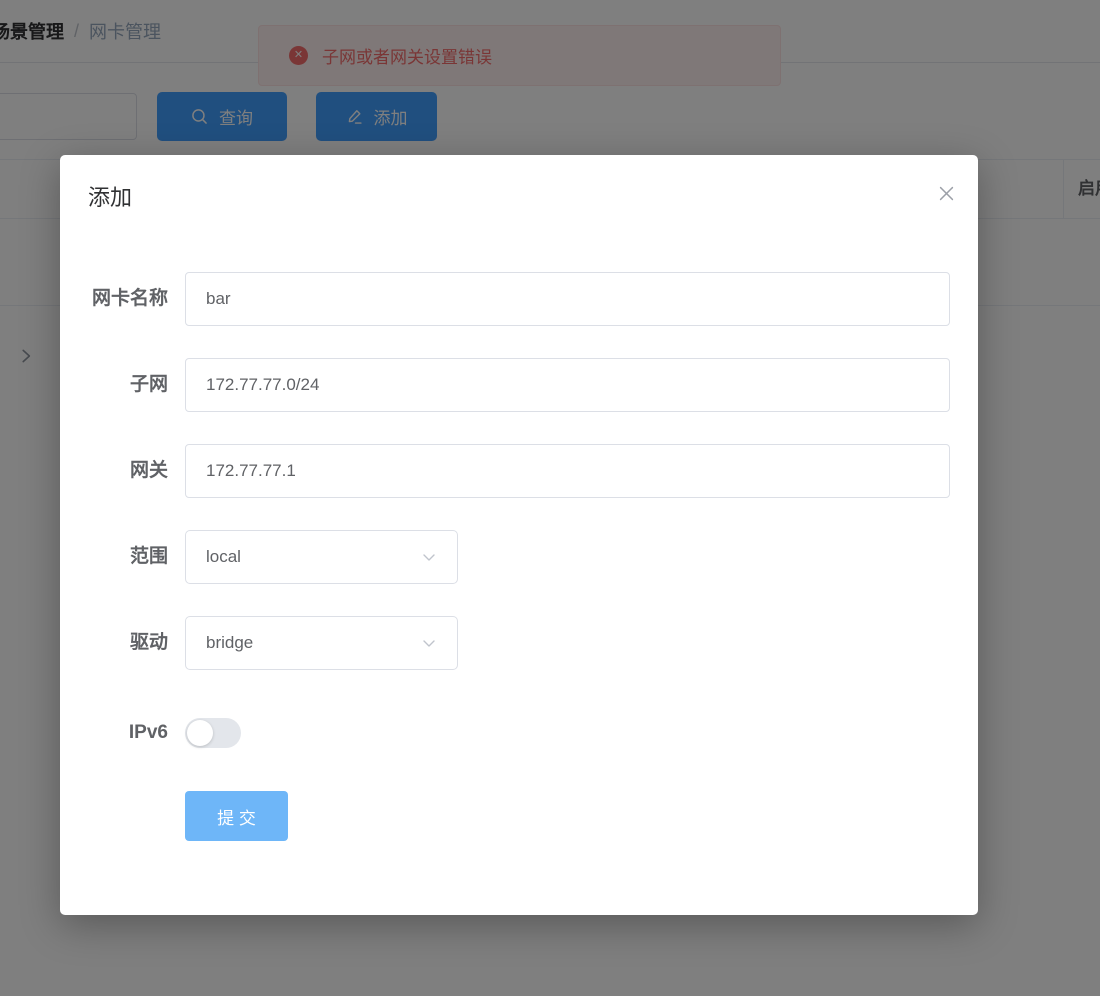  What do you see at coordinates (567, 471) in the screenshot?
I see `gateway-input` at bounding box center [567, 471].